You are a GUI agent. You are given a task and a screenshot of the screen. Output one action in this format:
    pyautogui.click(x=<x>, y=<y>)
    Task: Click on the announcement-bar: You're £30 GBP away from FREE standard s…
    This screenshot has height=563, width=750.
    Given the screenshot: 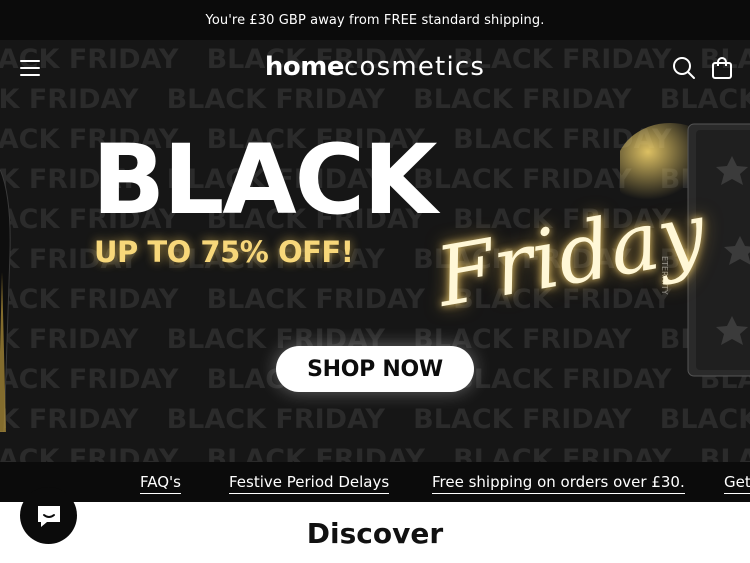 What is the action you would take?
    pyautogui.click(x=375, y=20)
    